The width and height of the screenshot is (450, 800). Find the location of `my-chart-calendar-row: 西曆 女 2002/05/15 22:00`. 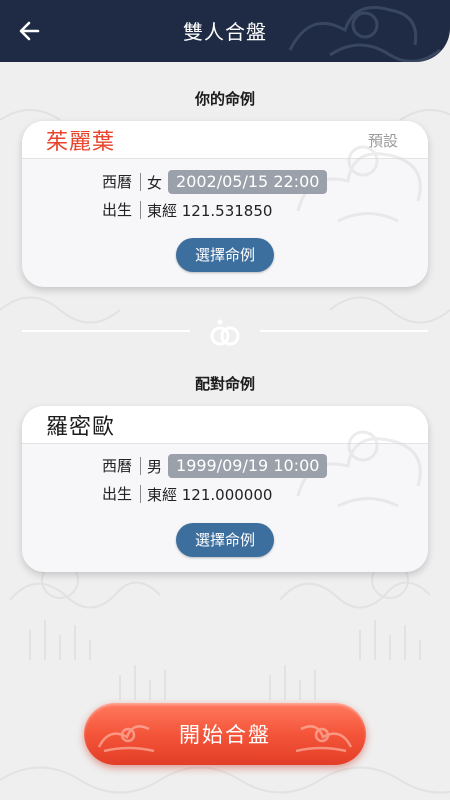

my-chart-calendar-row: 西曆 女 2002/05/15 22:00 is located at coordinates (215, 182).